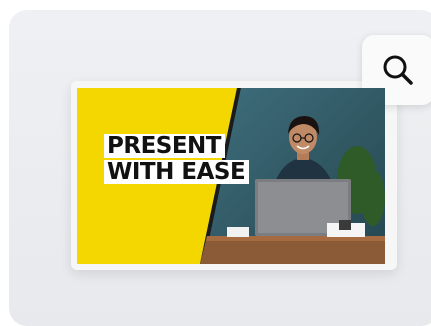 This screenshot has height=326, width=431. I want to click on slide-headline: PRESENT WITH EASE, so click(177, 160).